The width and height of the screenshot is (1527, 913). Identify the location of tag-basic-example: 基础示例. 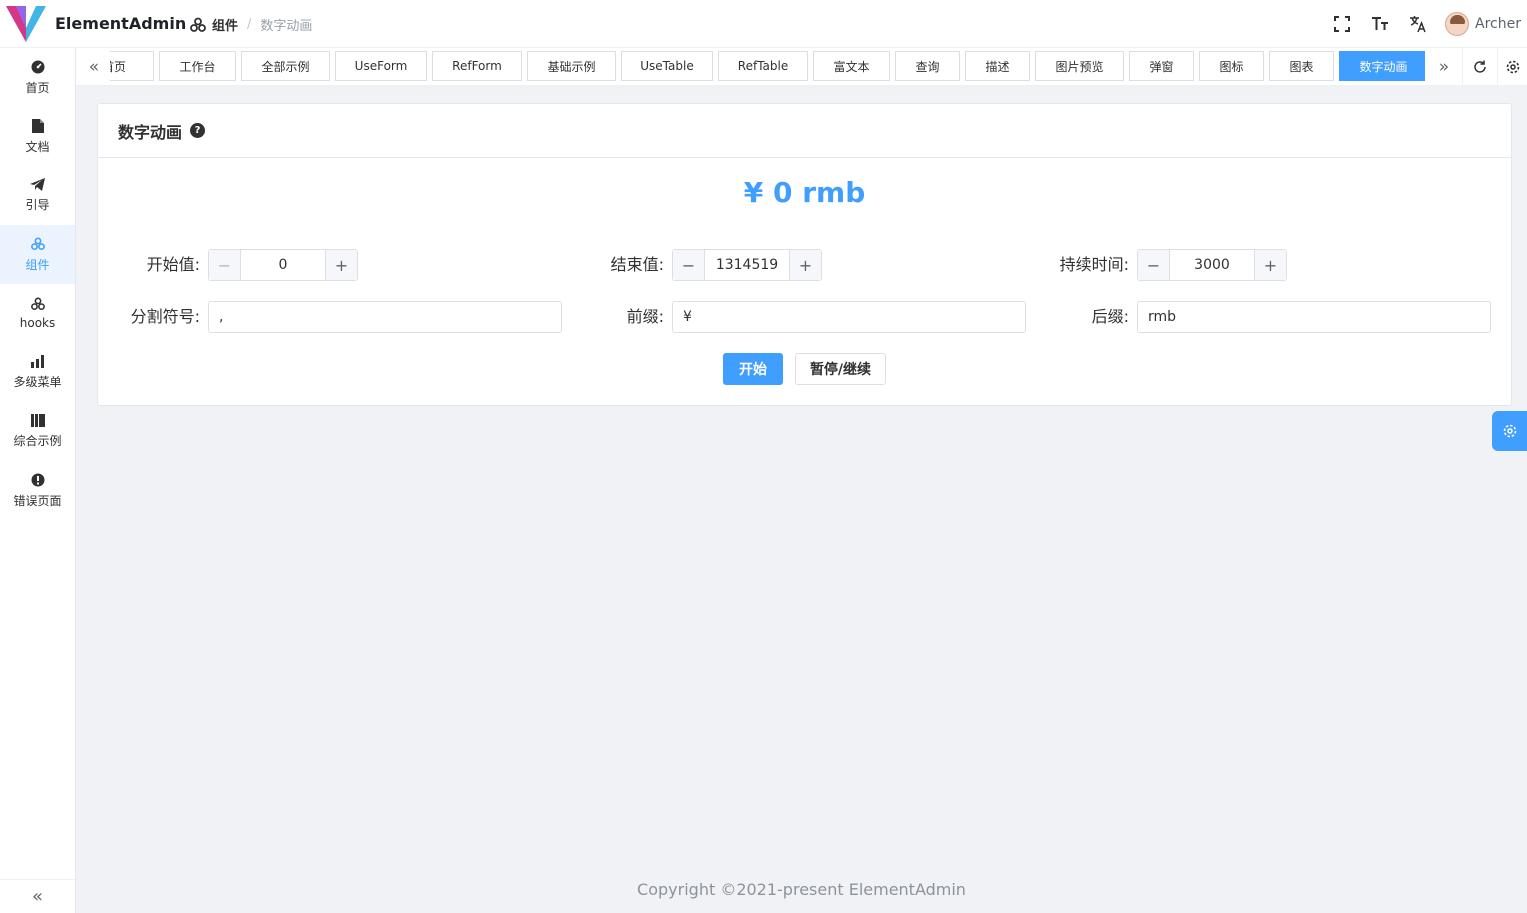
(571, 66).